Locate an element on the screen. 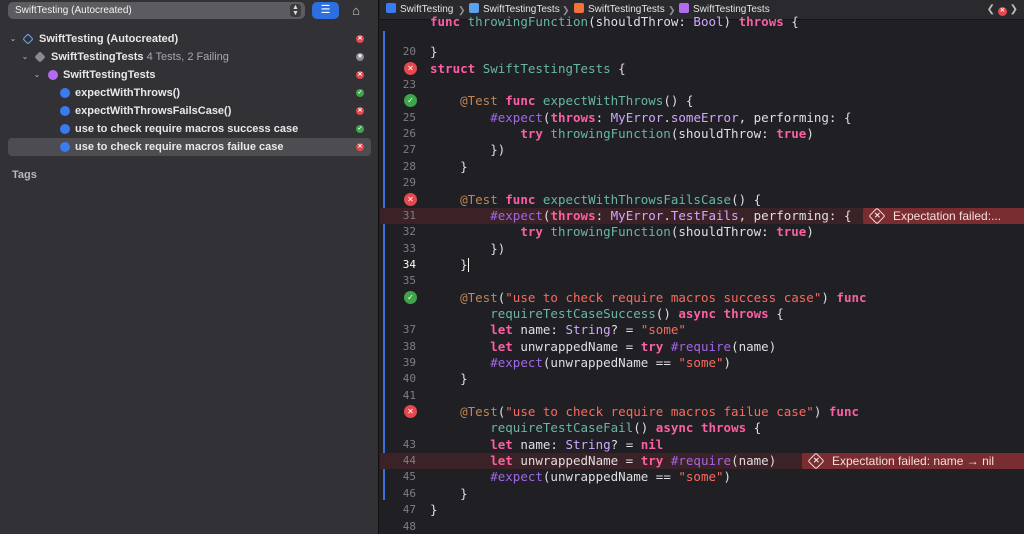 The width and height of the screenshot is (1024, 534). tree-row-test: expectWithThrows() ✓ is located at coordinates (189, 93).